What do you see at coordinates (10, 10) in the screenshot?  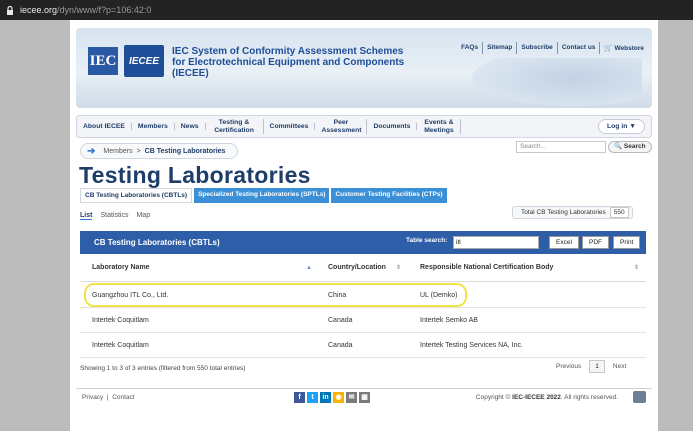 I see `lock-icon` at bounding box center [10, 10].